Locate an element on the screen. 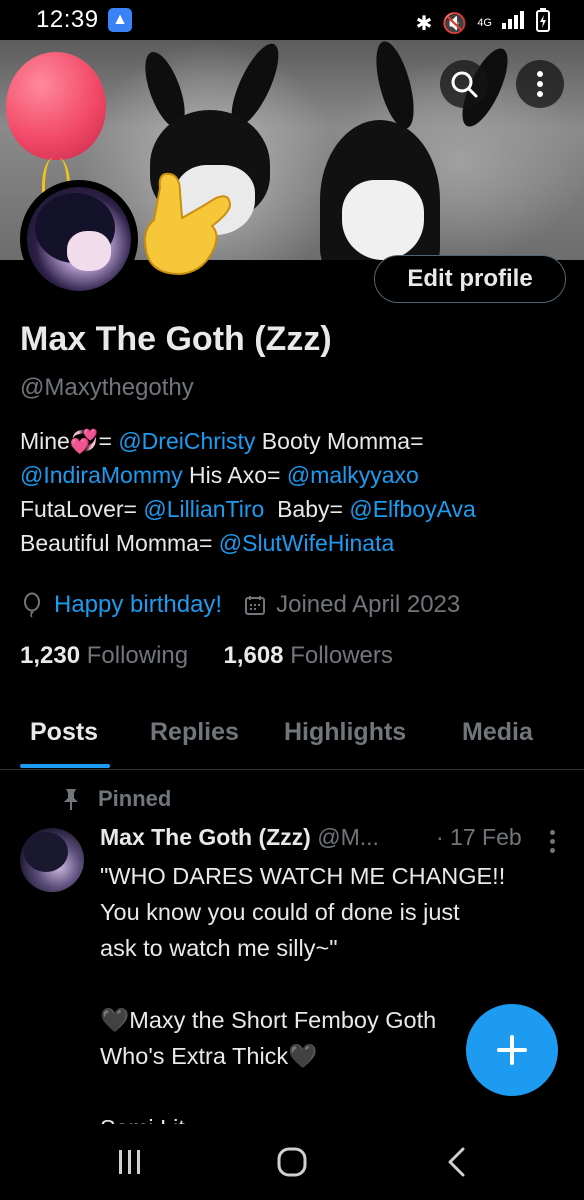 The image size is (584, 1200). profile-meta: Happy birthday! Joined April 2023 is located at coordinates (240, 605).